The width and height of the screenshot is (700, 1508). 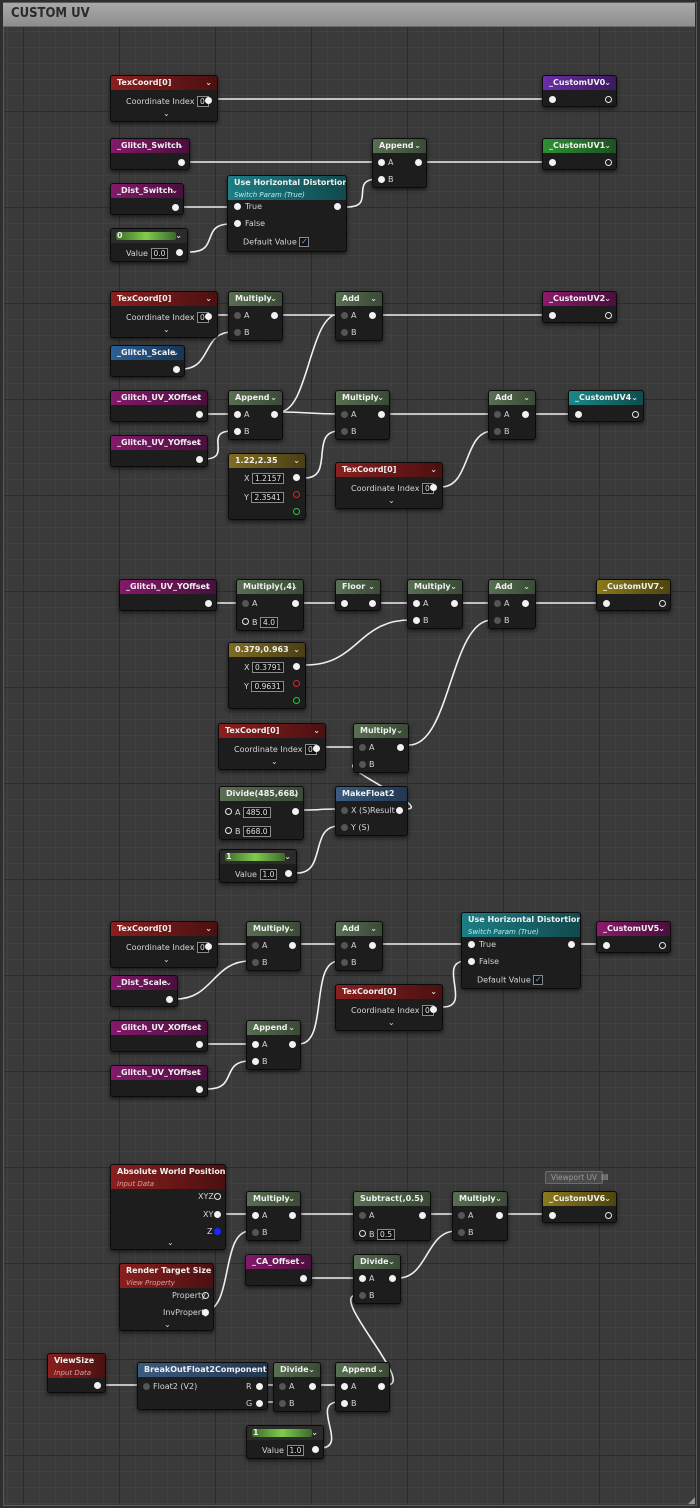 I want to click on input-pin-float2, so click(x=146, y=1386).